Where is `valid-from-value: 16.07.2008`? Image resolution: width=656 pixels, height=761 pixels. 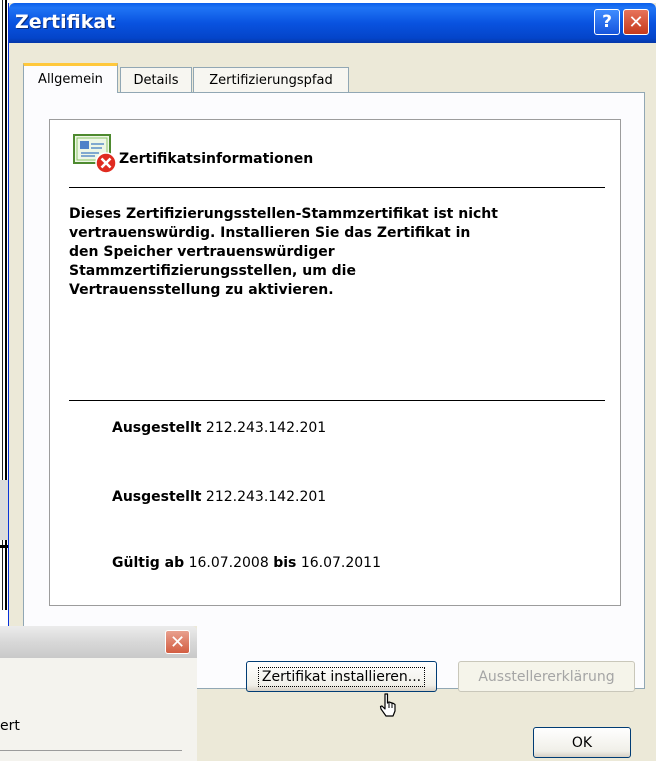 valid-from-value: 16.07.2008 is located at coordinates (228, 563).